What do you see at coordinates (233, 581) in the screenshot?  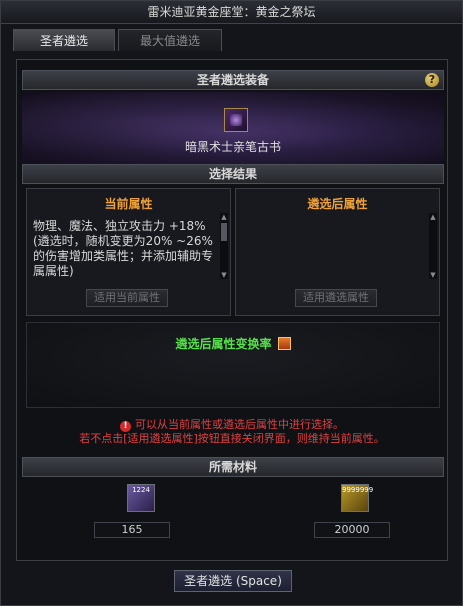 I see `saint-selection-button: 圣者遴选 (Space)` at bounding box center [233, 581].